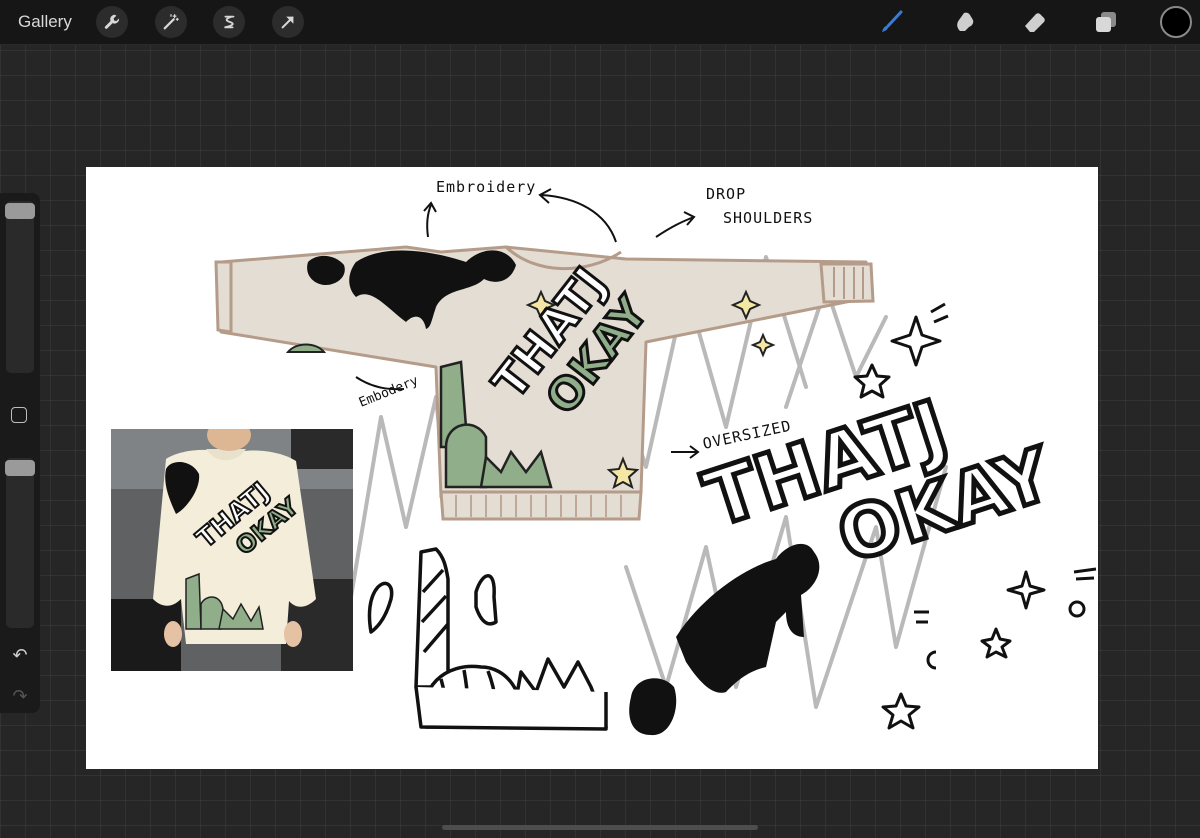  Describe the element at coordinates (112, 22) in the screenshot. I see `wrench-icon` at that location.